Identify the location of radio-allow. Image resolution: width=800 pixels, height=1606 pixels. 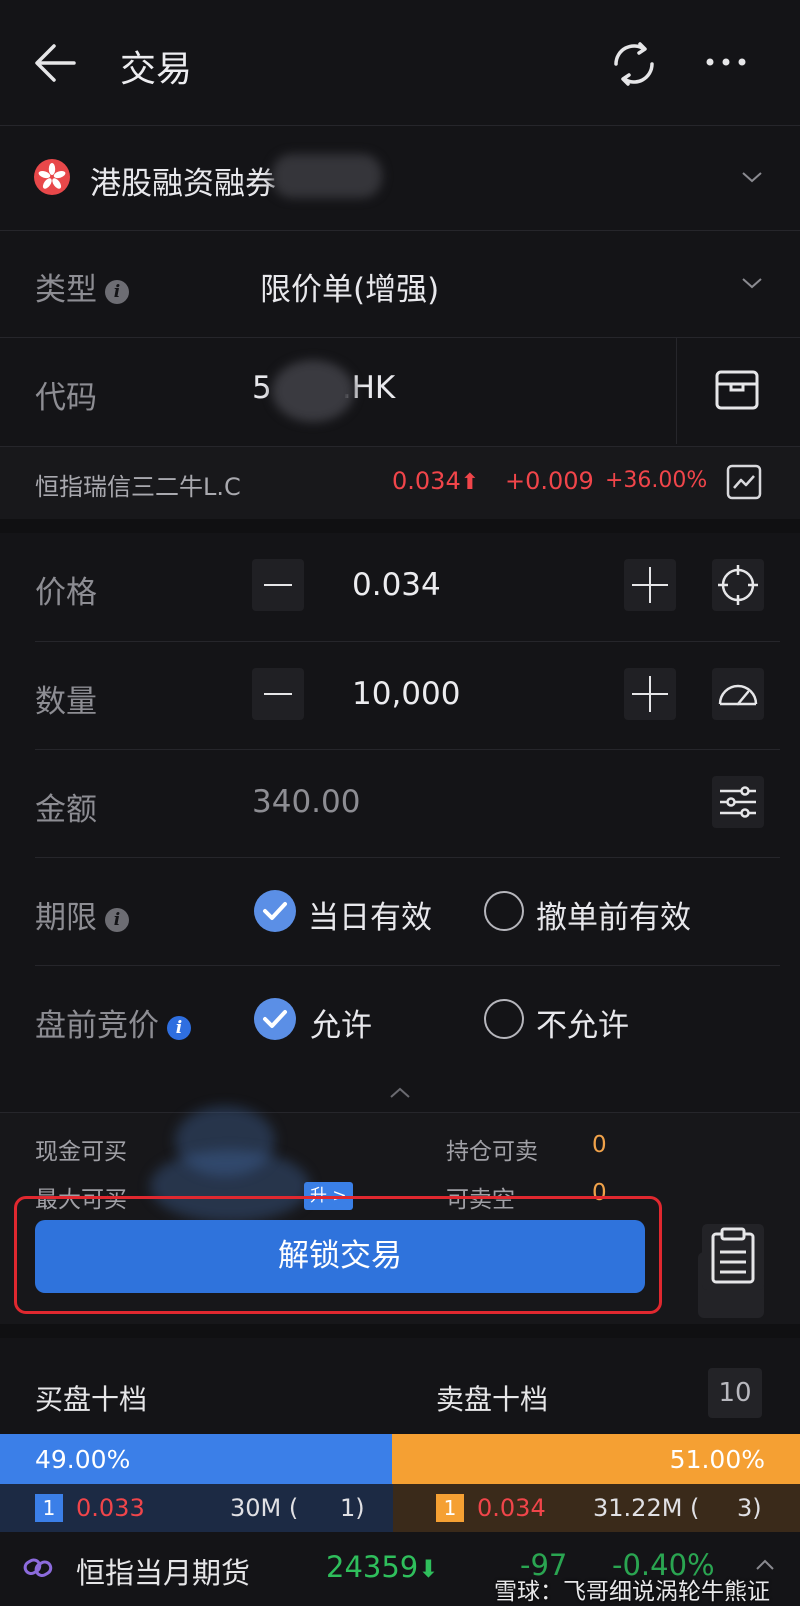
(275, 1019).